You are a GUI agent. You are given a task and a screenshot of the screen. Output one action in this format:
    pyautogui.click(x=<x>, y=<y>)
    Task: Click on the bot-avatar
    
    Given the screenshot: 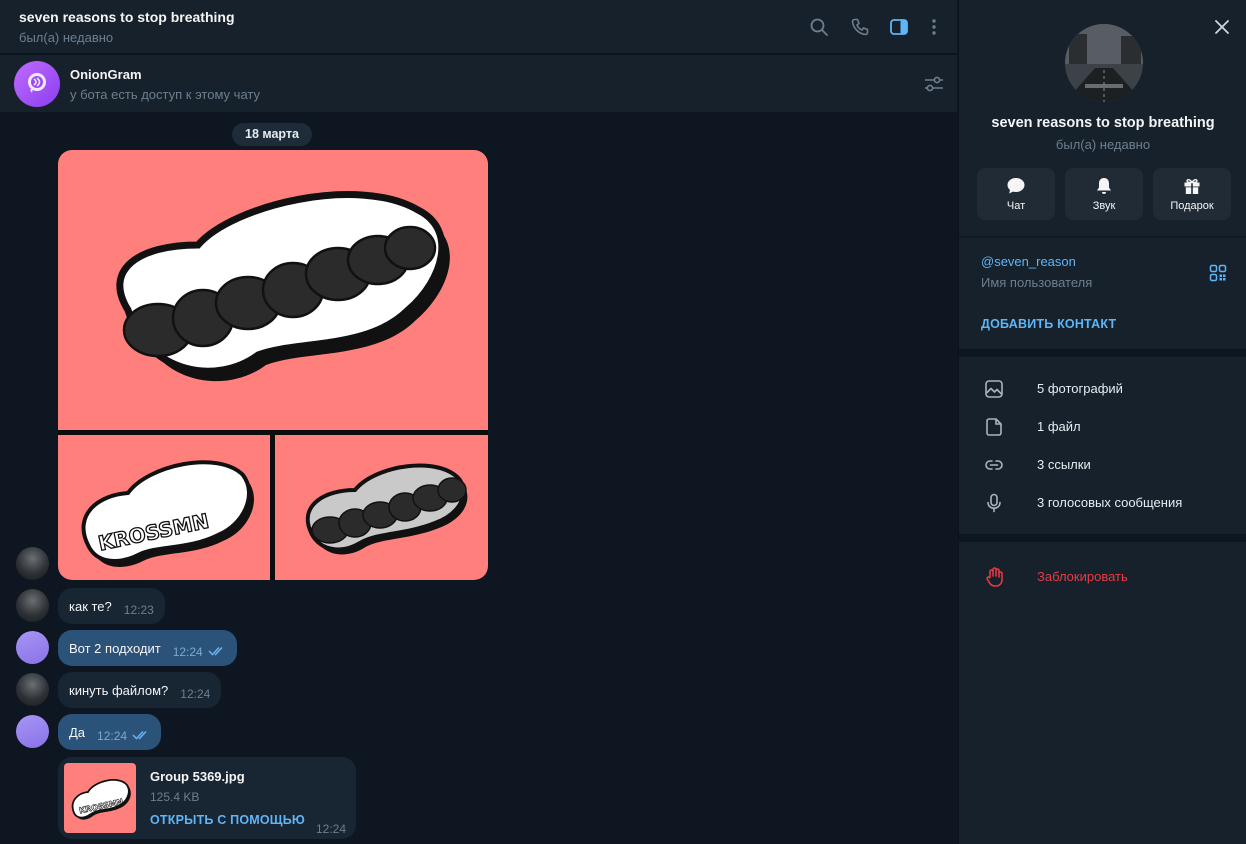 What is the action you would take?
    pyautogui.click(x=37, y=84)
    